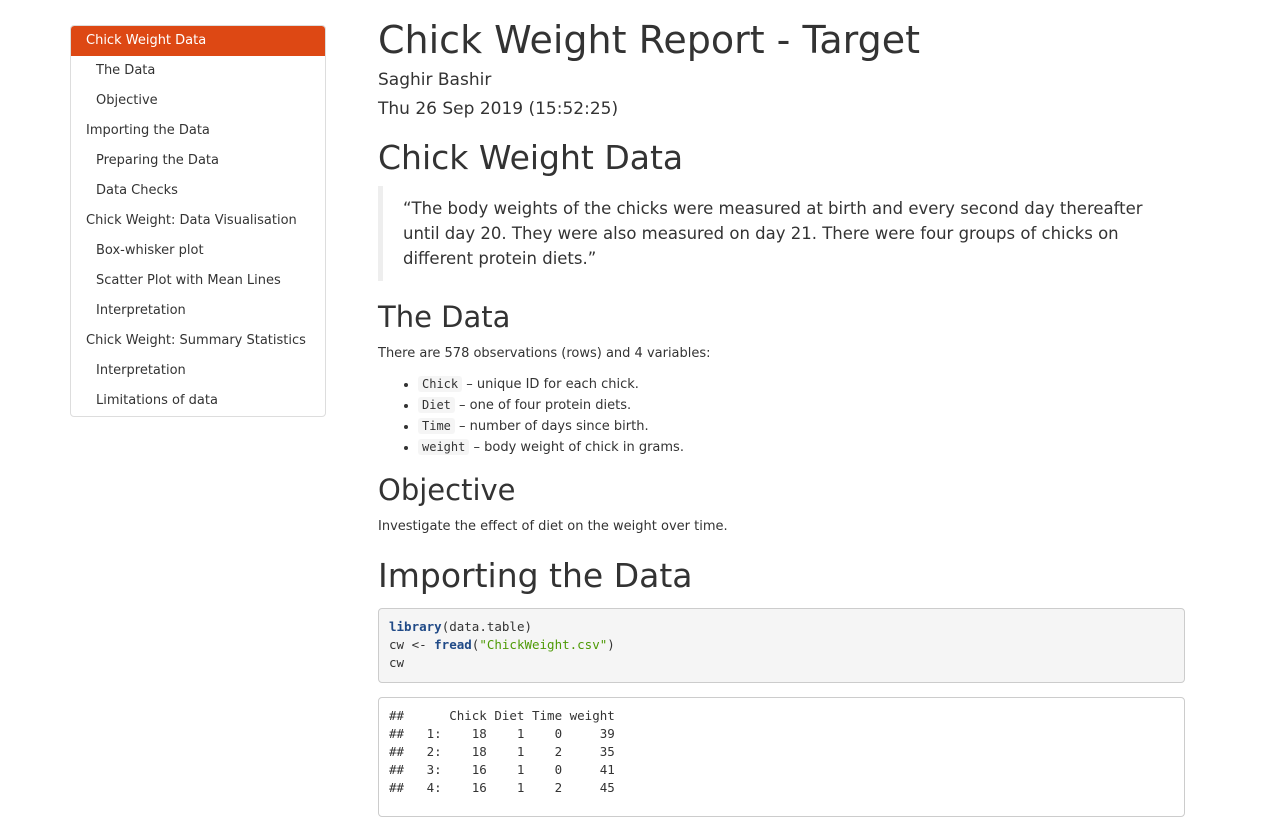 The height and width of the screenshot is (817, 1280). What do you see at coordinates (486, 626) in the screenshot?
I see `code-text: (data.table)` at bounding box center [486, 626].